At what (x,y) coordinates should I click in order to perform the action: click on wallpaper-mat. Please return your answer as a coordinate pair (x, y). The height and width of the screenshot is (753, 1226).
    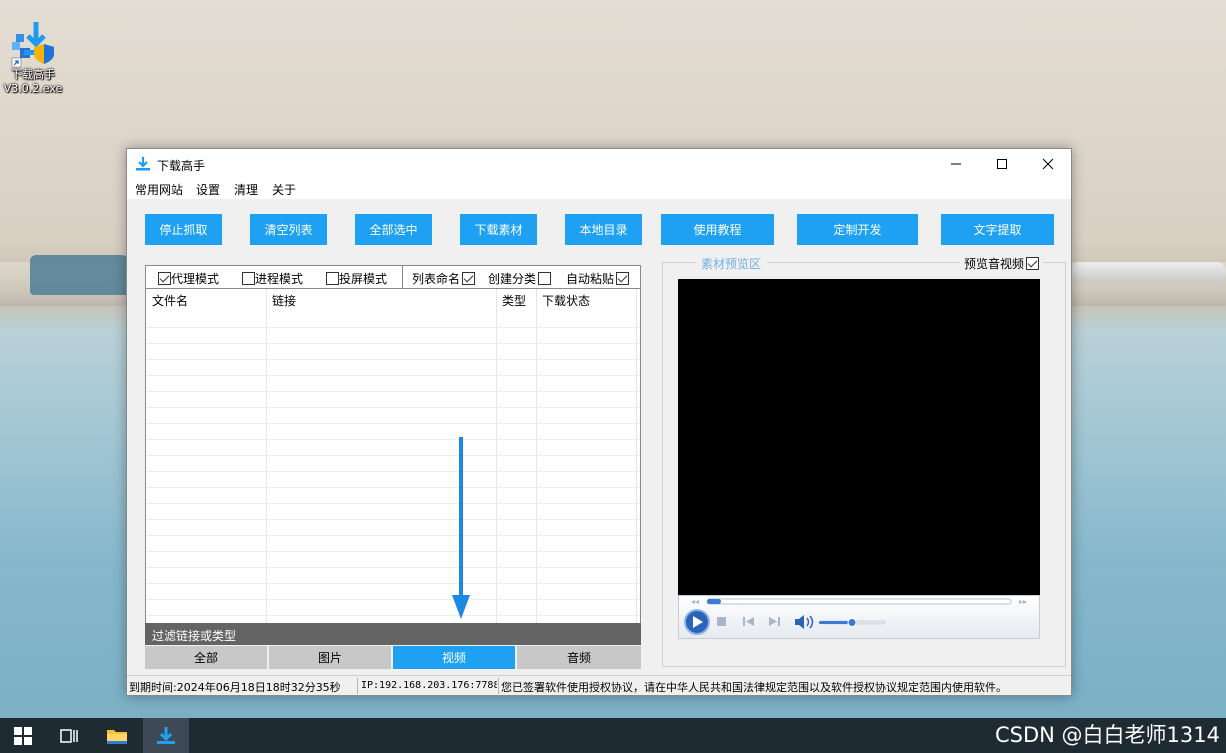
    Looking at the image, I should click on (85, 275).